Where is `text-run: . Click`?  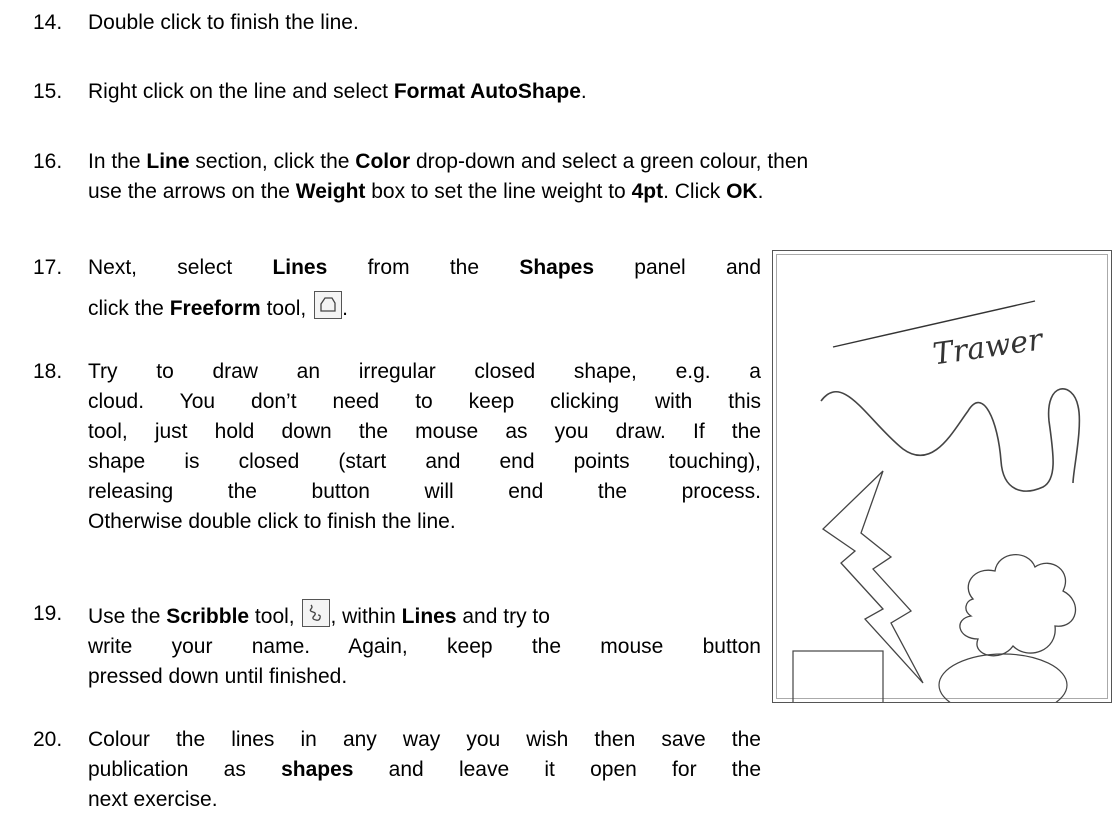 text-run: . Click is located at coordinates (695, 191).